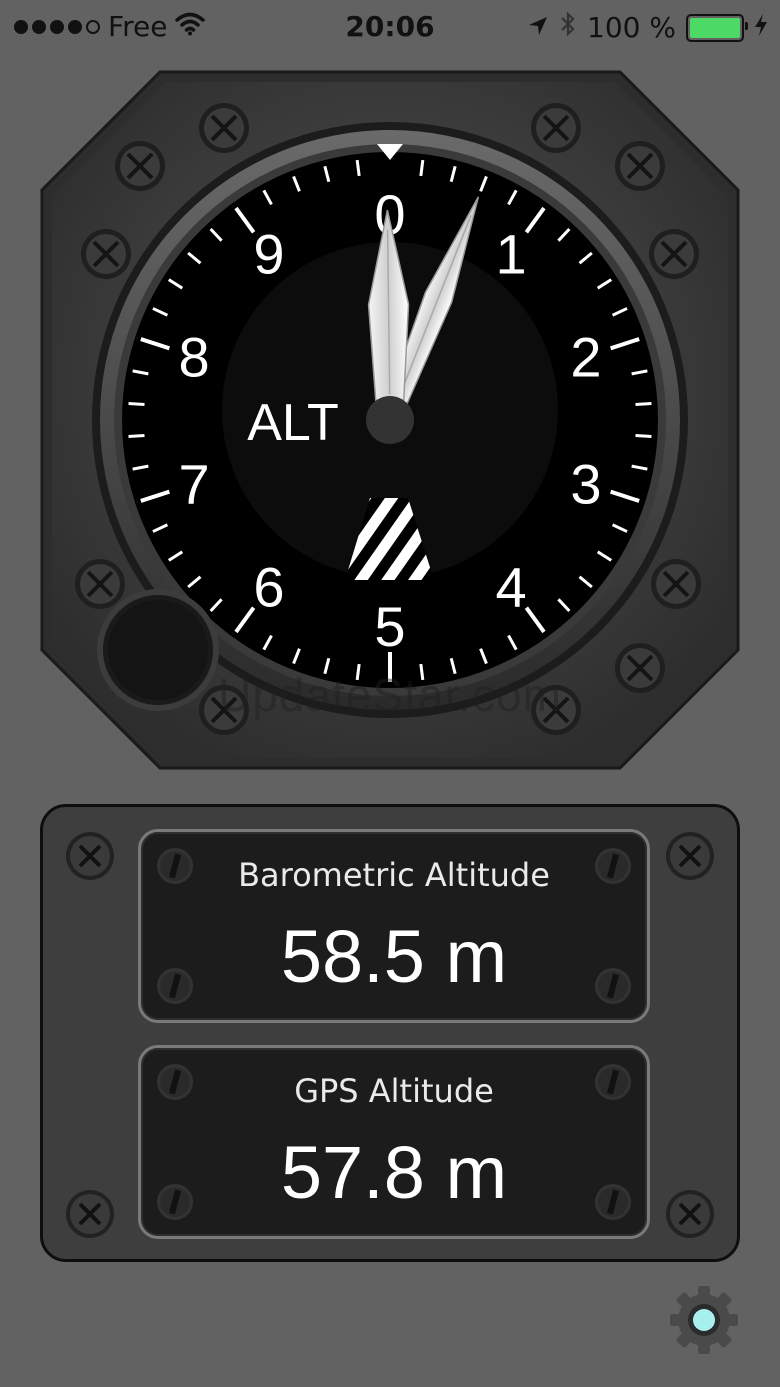 The height and width of the screenshot is (1387, 780). Describe the element at coordinates (511, 253) in the screenshot. I see `dial-number: 1` at that location.